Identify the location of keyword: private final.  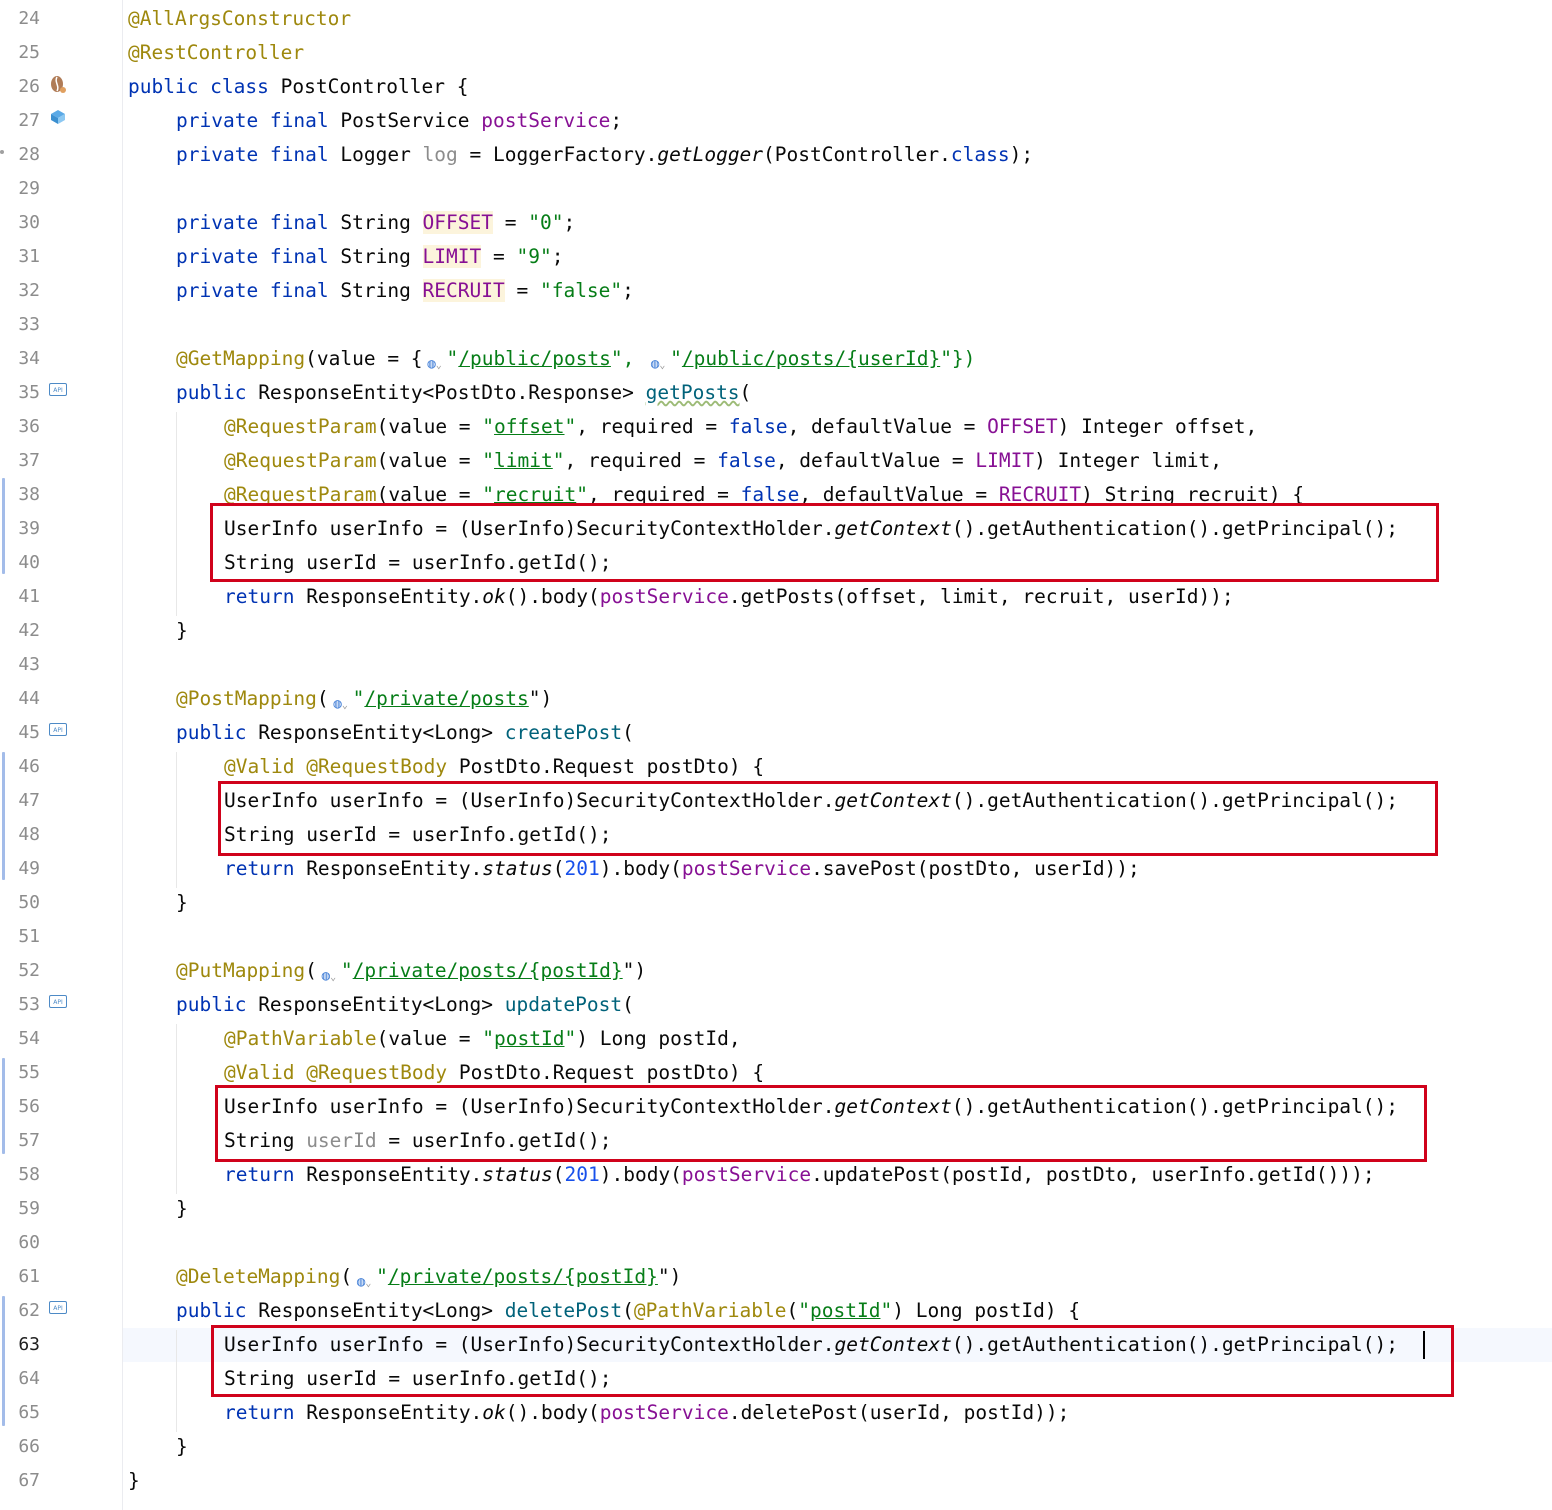
(252, 154).